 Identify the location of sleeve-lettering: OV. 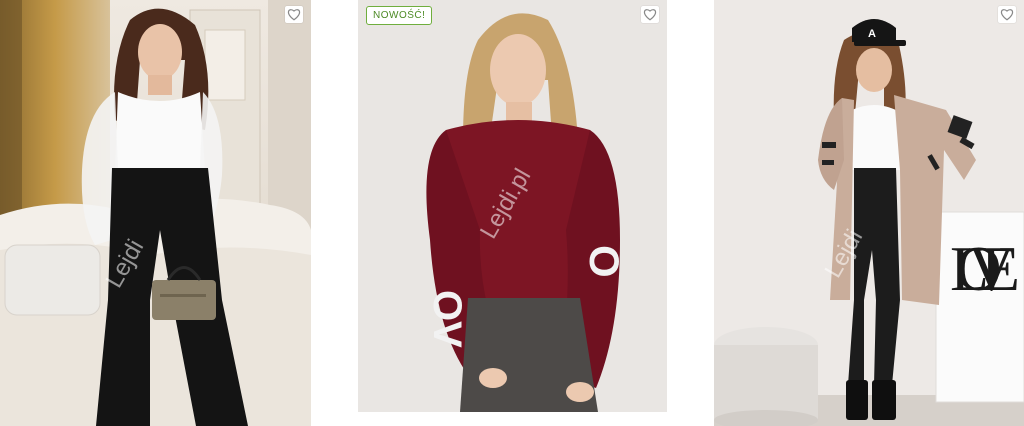
(447, 319).